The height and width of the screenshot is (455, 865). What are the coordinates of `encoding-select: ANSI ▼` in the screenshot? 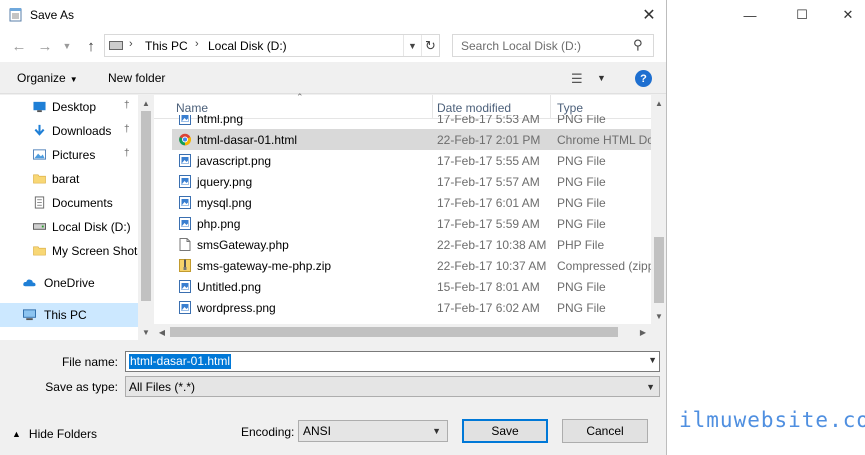 It's located at (373, 431).